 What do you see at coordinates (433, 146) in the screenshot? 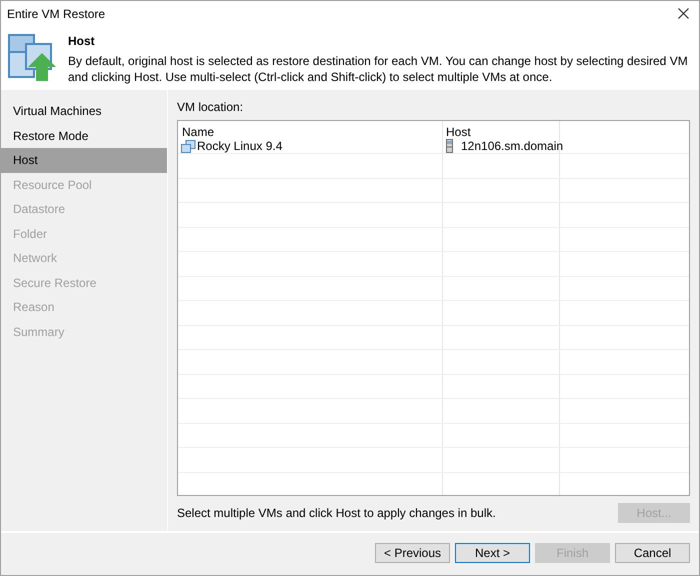
I see `table-row: Rocky Linux 9.4 12n106.sm.domain` at bounding box center [433, 146].